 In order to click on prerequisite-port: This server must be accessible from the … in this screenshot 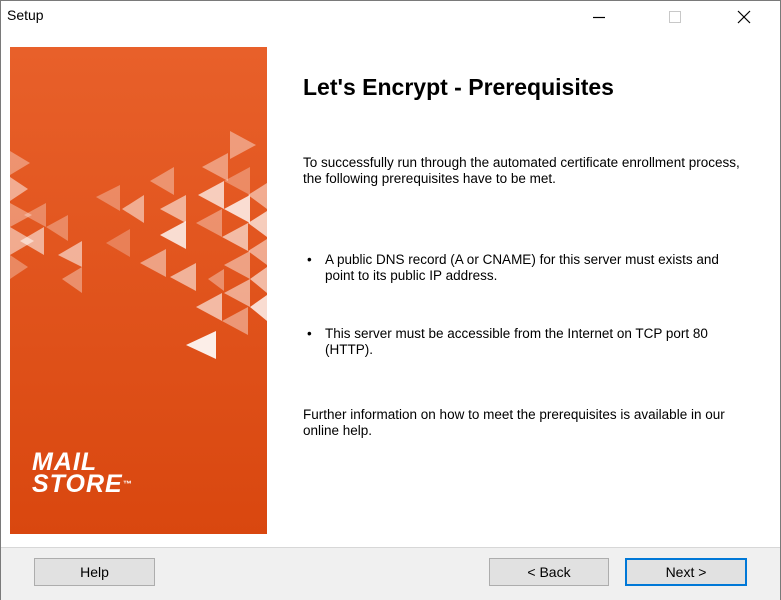, I will do `click(516, 341)`.